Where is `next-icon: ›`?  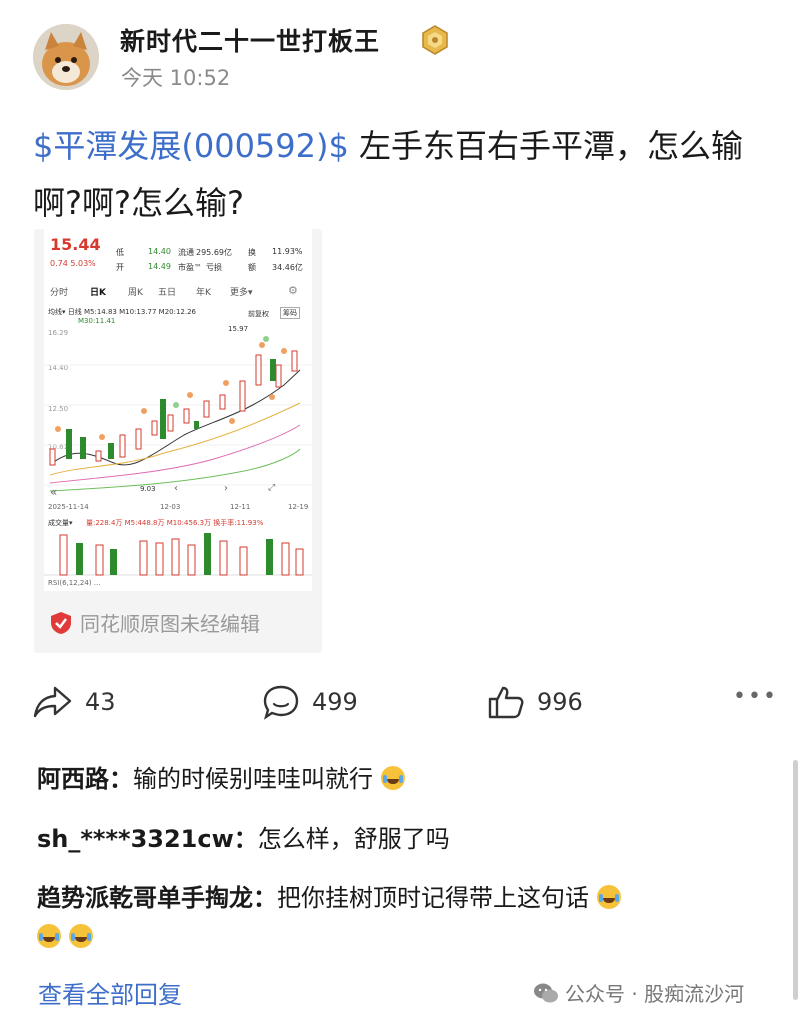 next-icon: › is located at coordinates (226, 488).